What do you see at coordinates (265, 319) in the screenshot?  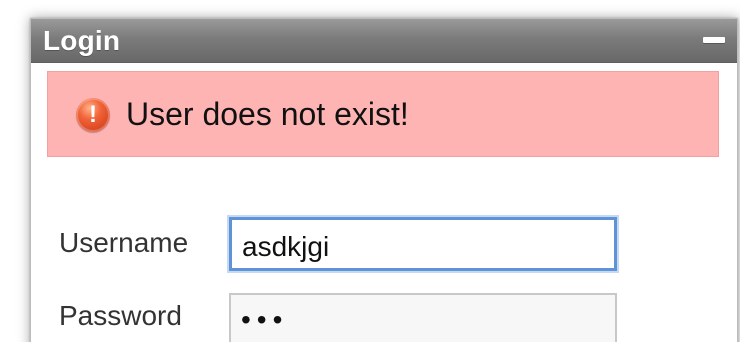 I see `password-value: •••` at bounding box center [265, 319].